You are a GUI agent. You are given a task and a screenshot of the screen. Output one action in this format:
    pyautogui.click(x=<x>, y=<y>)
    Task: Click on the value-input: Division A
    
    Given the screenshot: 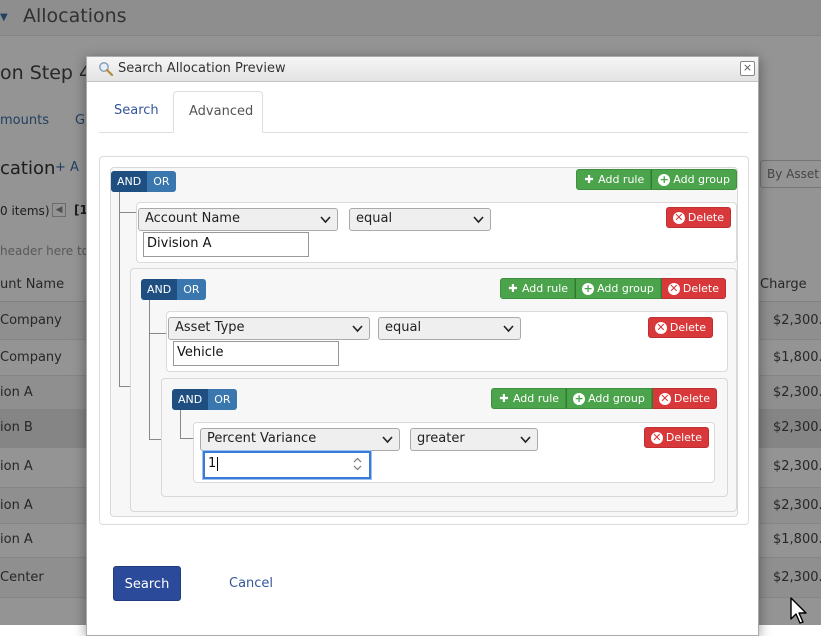 What is the action you would take?
    pyautogui.click(x=226, y=244)
    